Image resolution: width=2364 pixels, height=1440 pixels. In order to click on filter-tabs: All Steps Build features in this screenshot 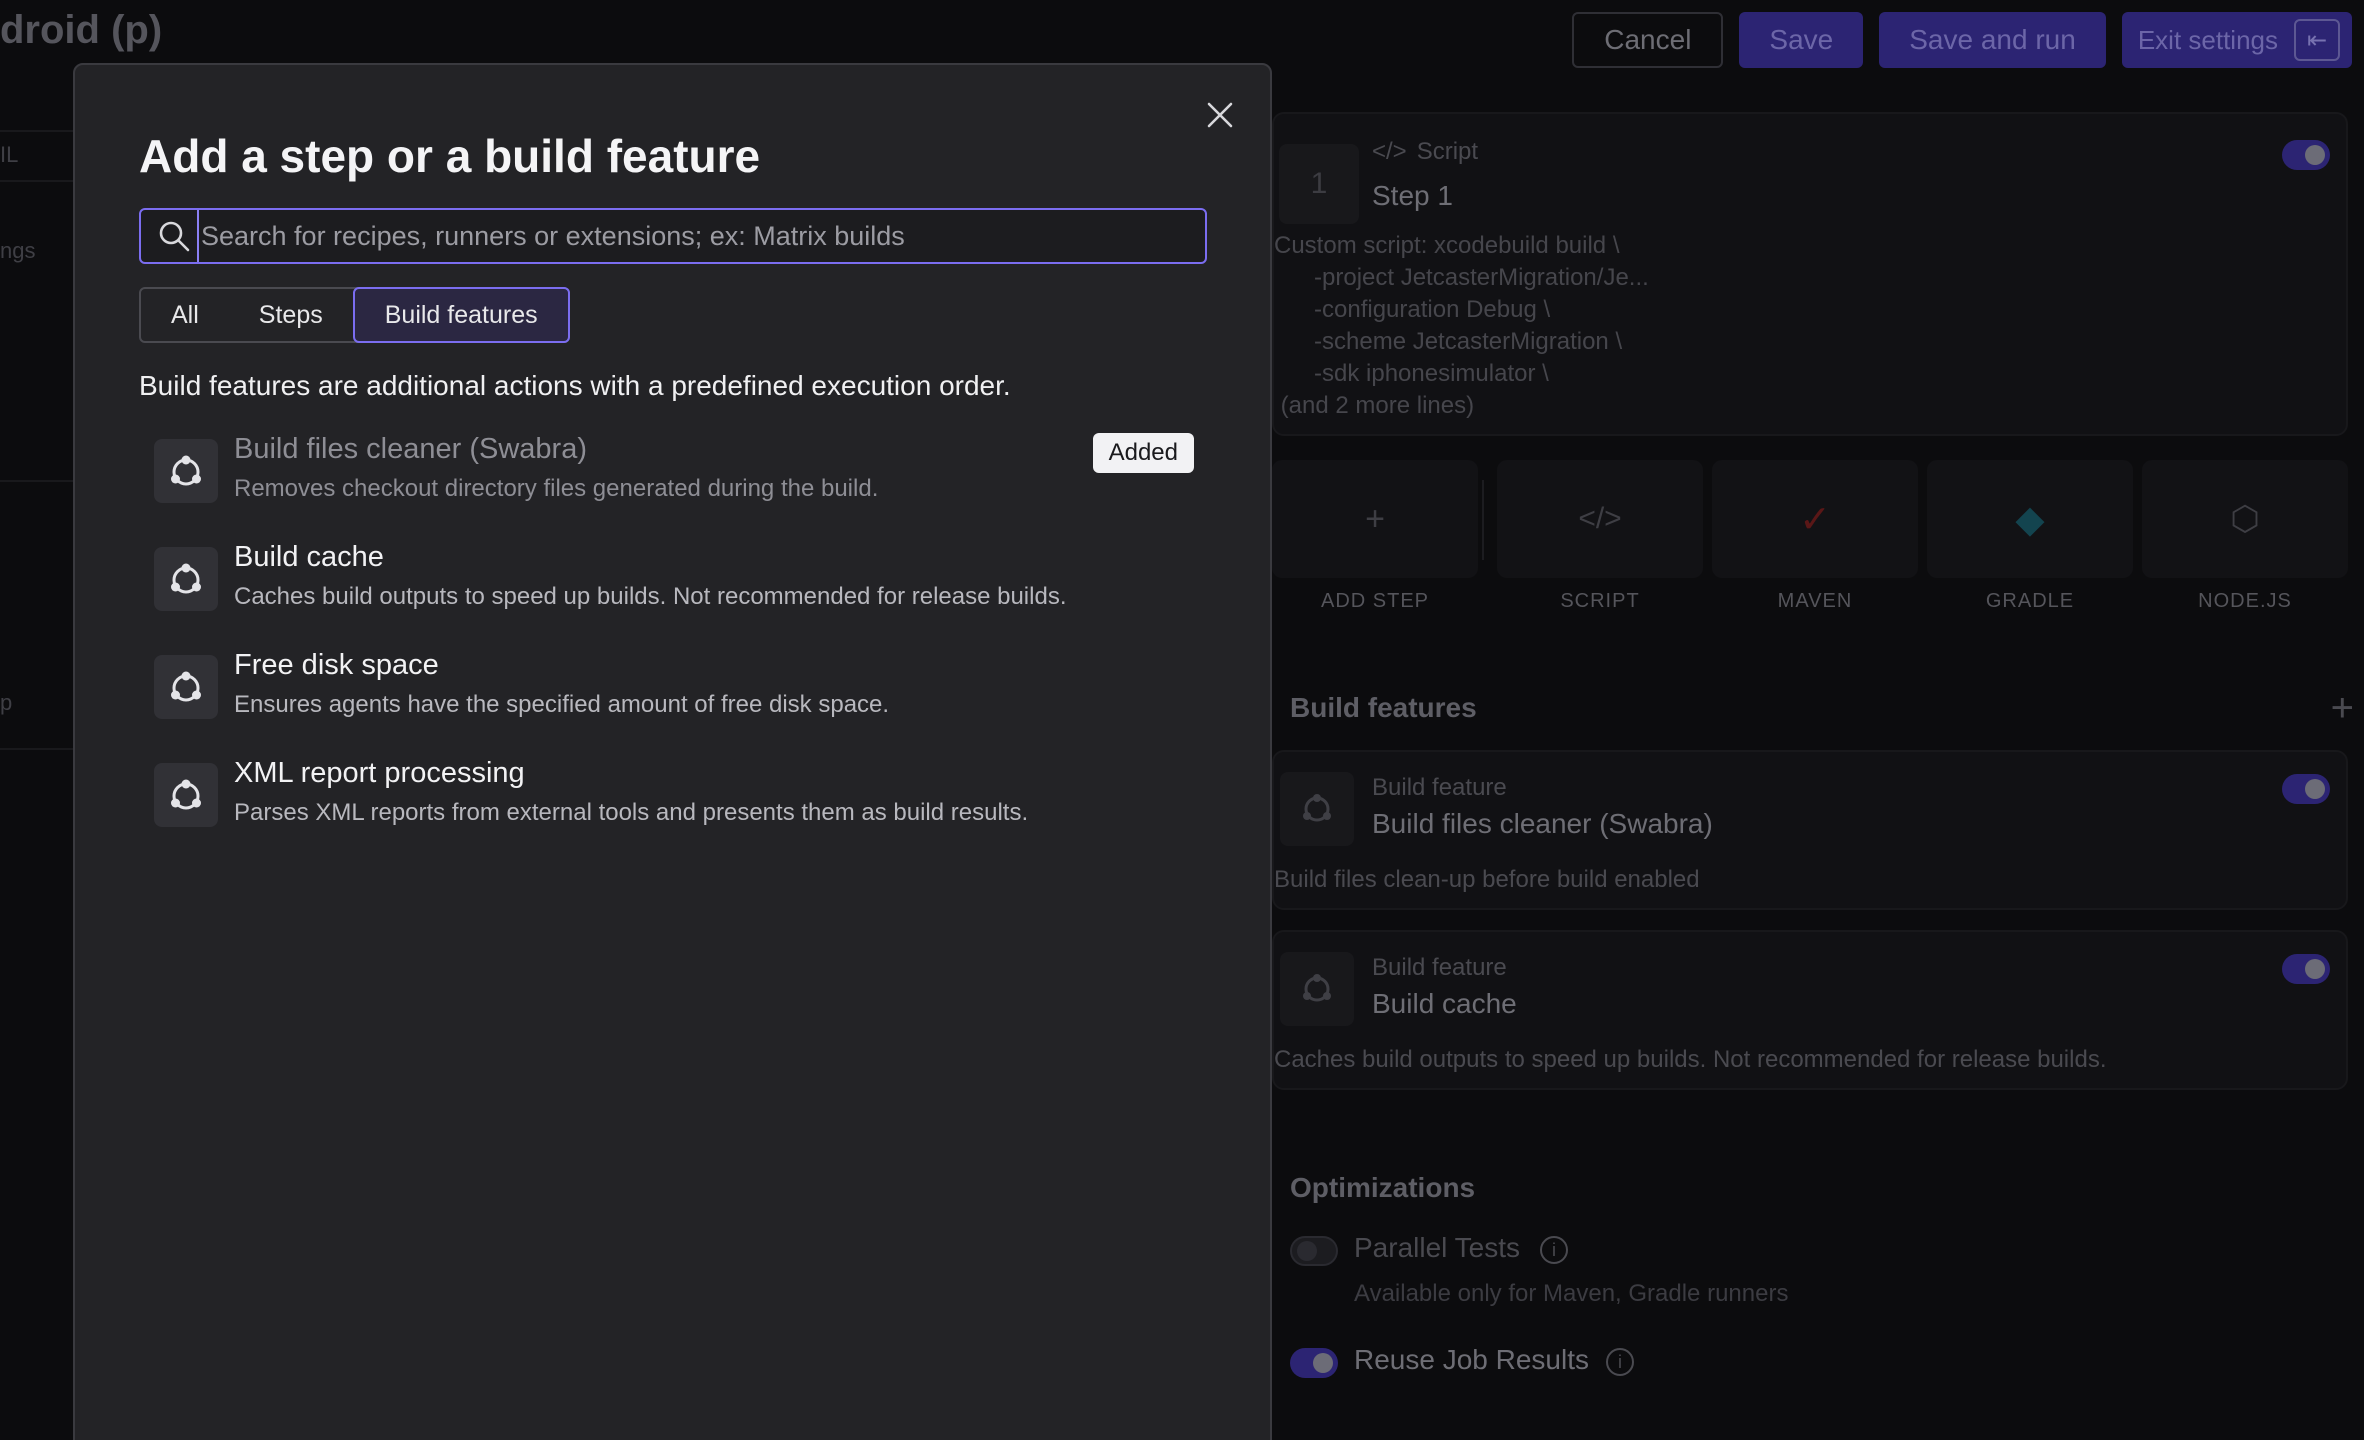, I will do `click(354, 315)`.